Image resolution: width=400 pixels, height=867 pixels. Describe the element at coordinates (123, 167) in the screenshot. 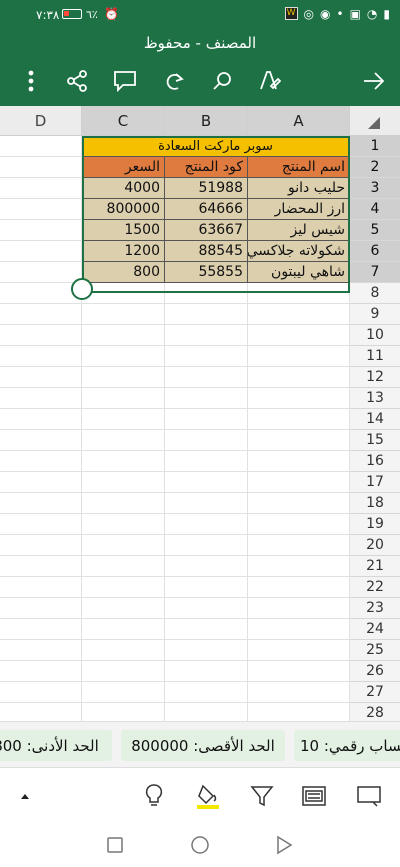

I see `header-cell-price: السعر` at that location.